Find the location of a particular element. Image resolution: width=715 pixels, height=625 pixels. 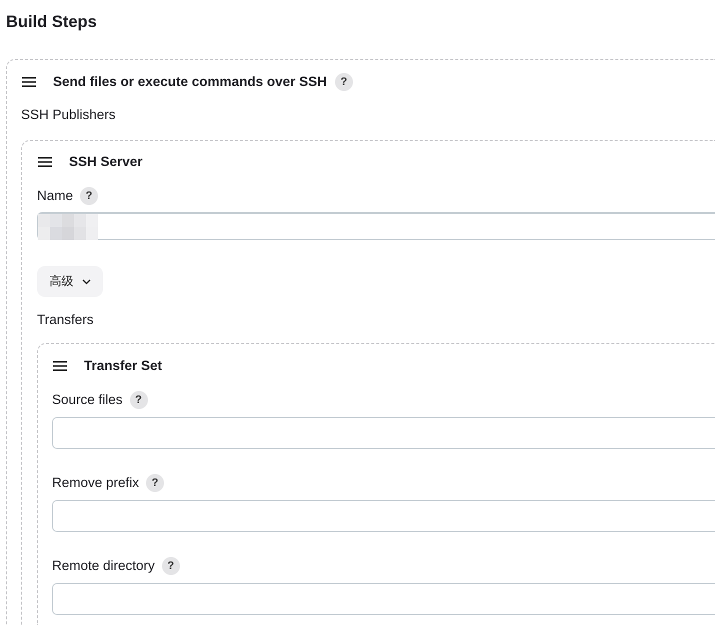

section-label: SSH Publishers is located at coordinates (68, 115).